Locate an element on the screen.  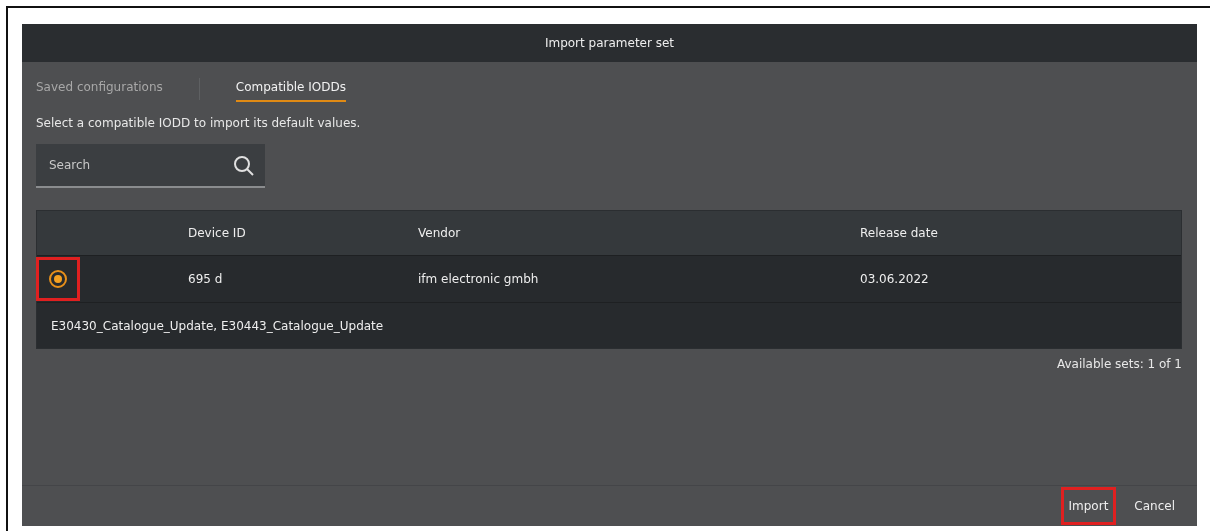
table-cell-text: 03.06.2022 is located at coordinates (895, 279).